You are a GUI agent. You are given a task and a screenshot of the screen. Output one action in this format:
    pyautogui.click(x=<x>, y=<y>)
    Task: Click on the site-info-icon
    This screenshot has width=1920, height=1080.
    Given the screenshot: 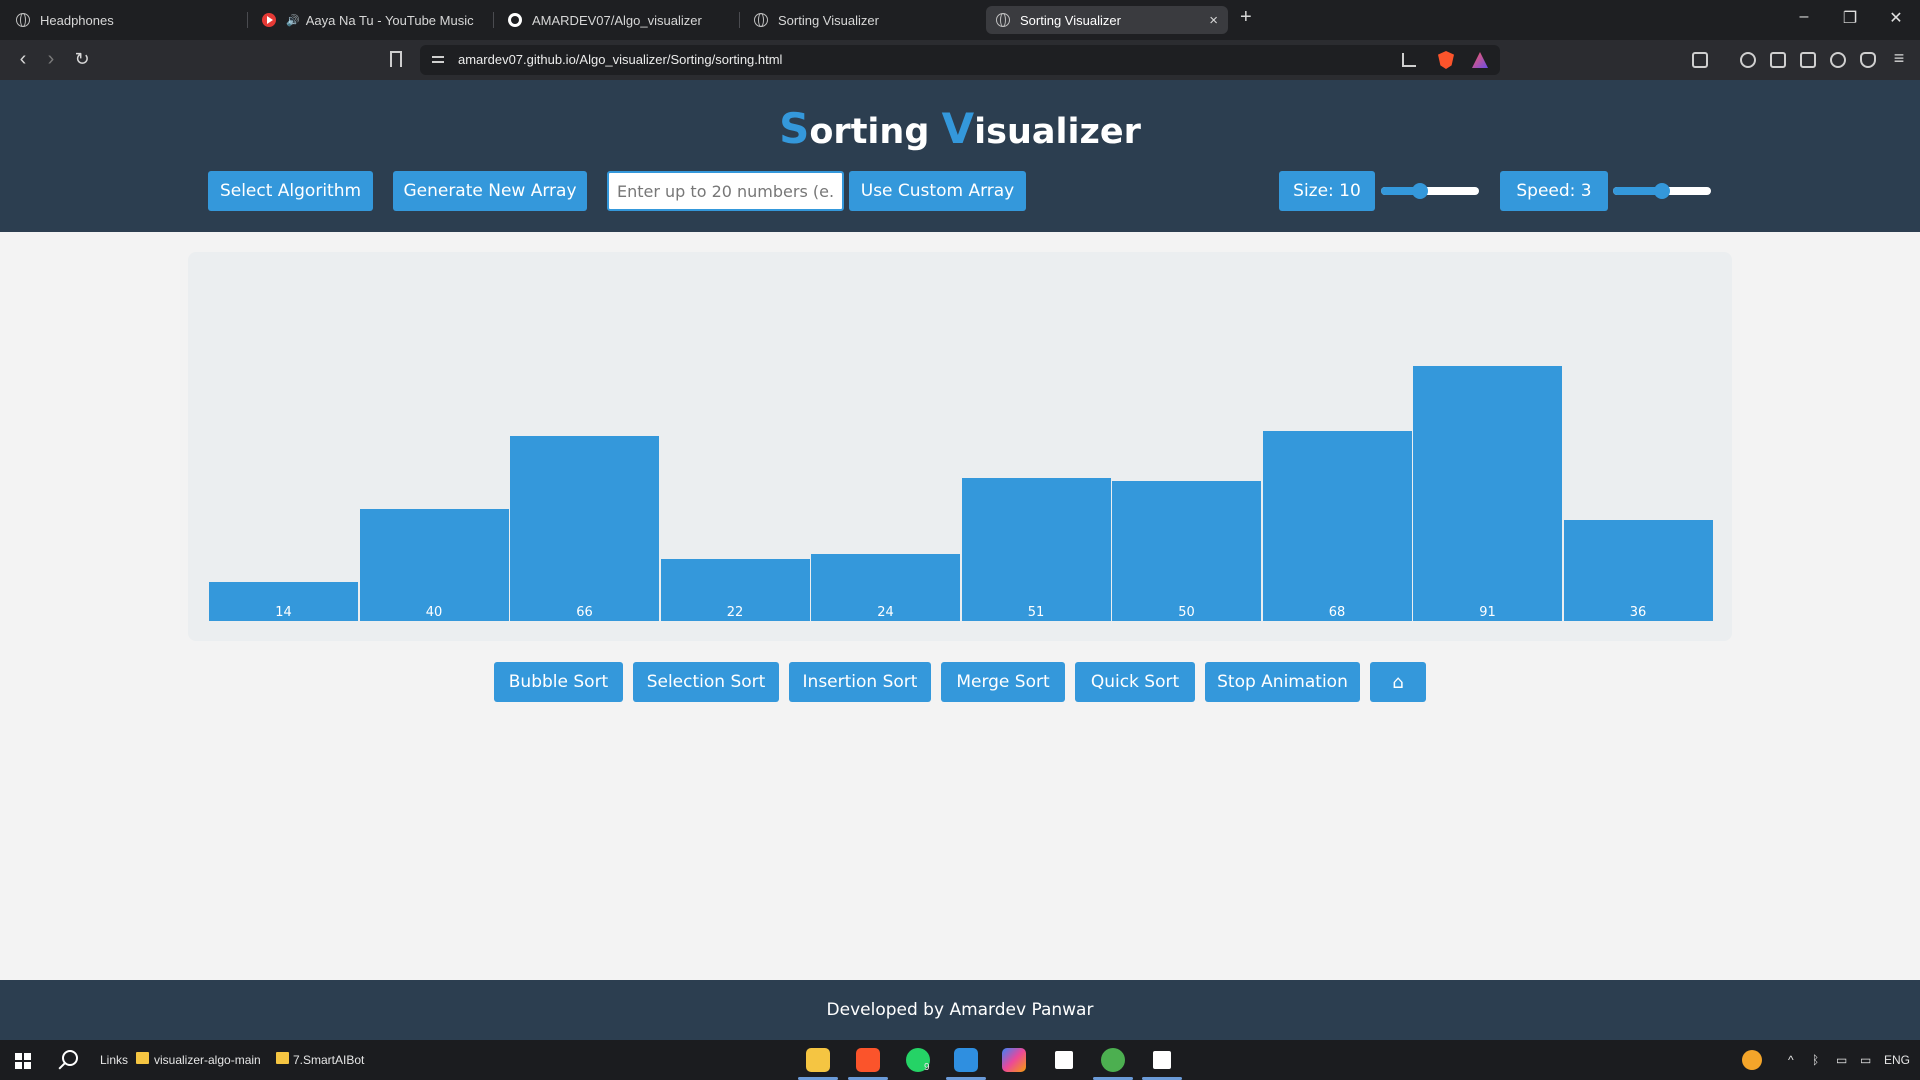 What is the action you would take?
    pyautogui.click(x=439, y=59)
    